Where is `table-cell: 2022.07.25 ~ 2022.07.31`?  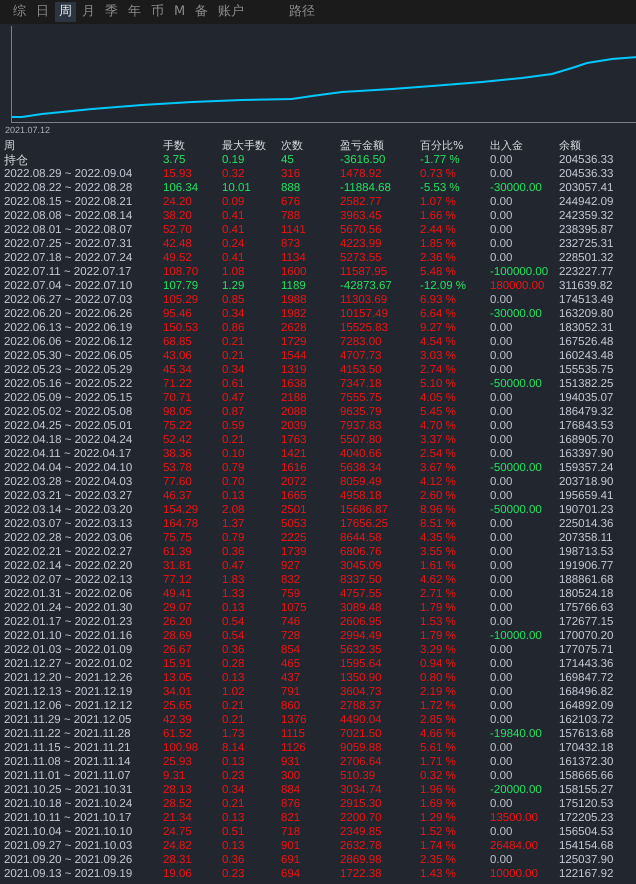
table-cell: 2022.07.25 ~ 2022.07.31 is located at coordinates (68, 244).